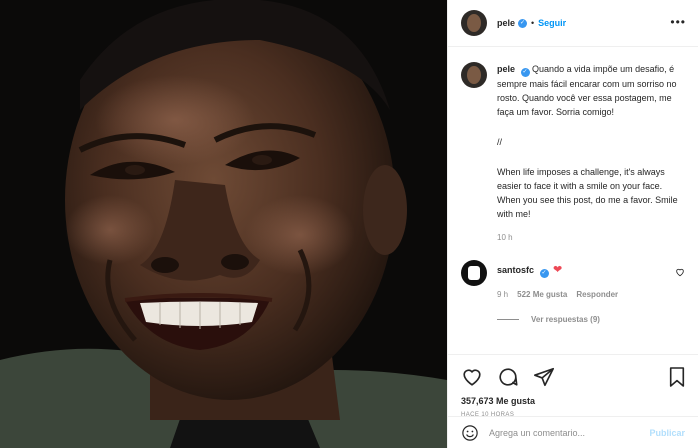 The height and width of the screenshot is (448, 698). What do you see at coordinates (678, 22) in the screenshot?
I see `more-options-icon: •••` at bounding box center [678, 22].